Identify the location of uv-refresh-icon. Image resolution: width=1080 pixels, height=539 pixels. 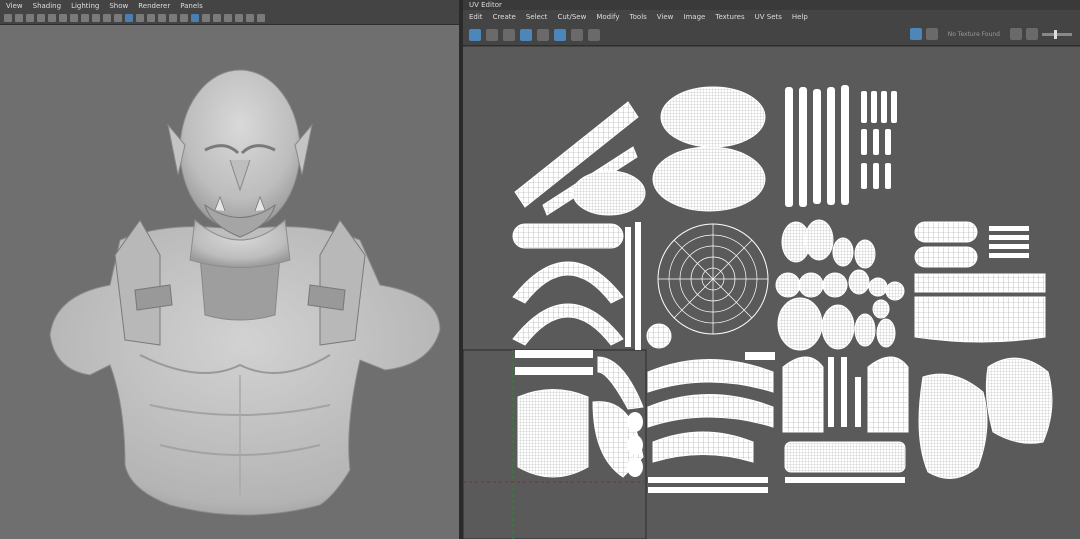
(1016, 34).